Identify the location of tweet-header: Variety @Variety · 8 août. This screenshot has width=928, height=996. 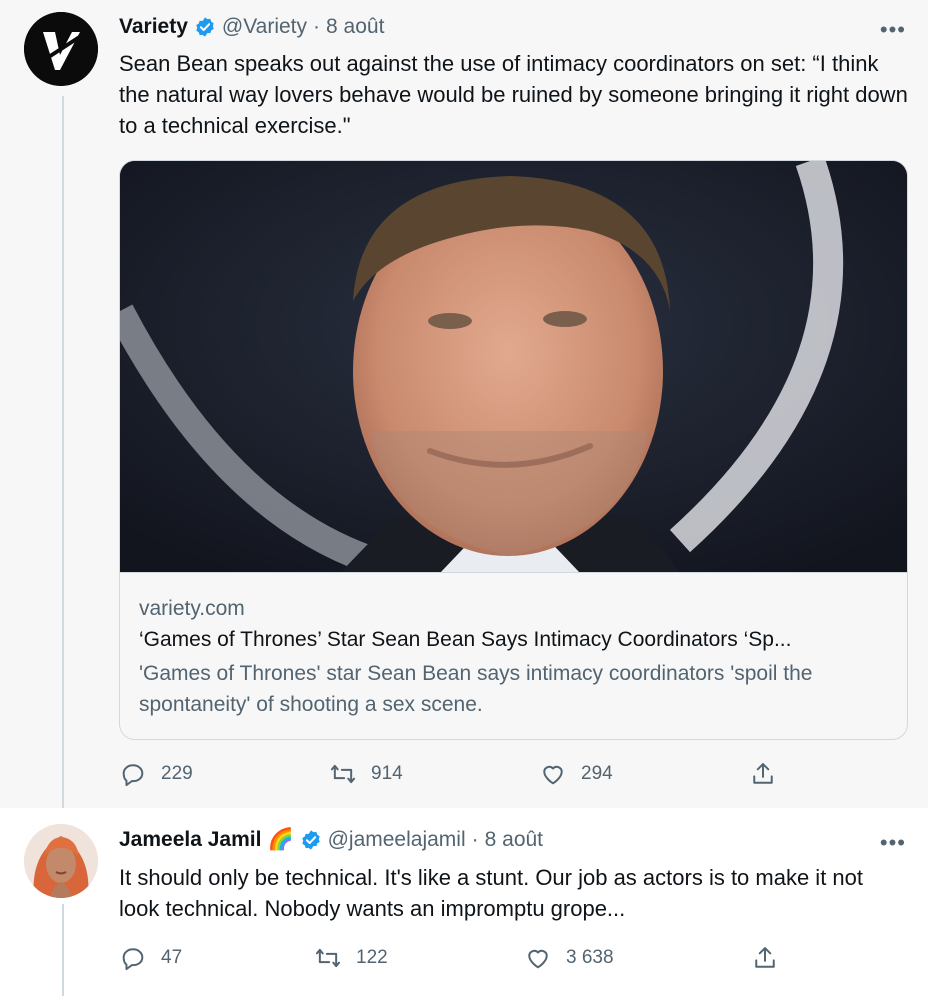
(251, 27).